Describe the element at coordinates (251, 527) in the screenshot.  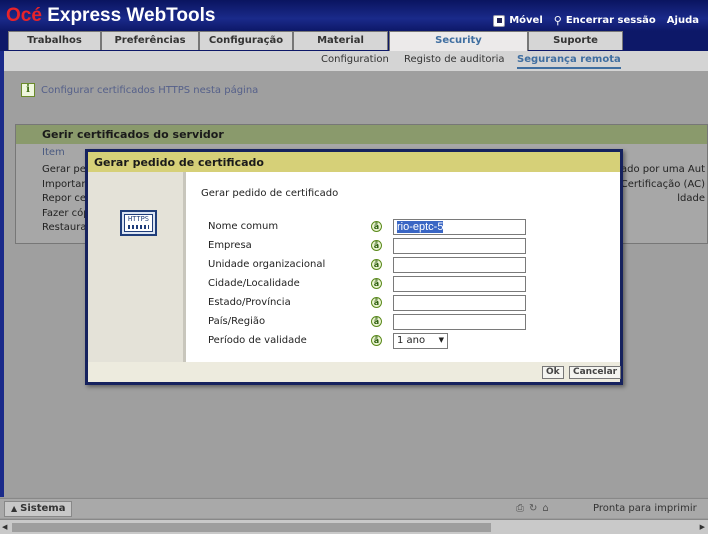
I see `scrollbar-thumb` at that location.